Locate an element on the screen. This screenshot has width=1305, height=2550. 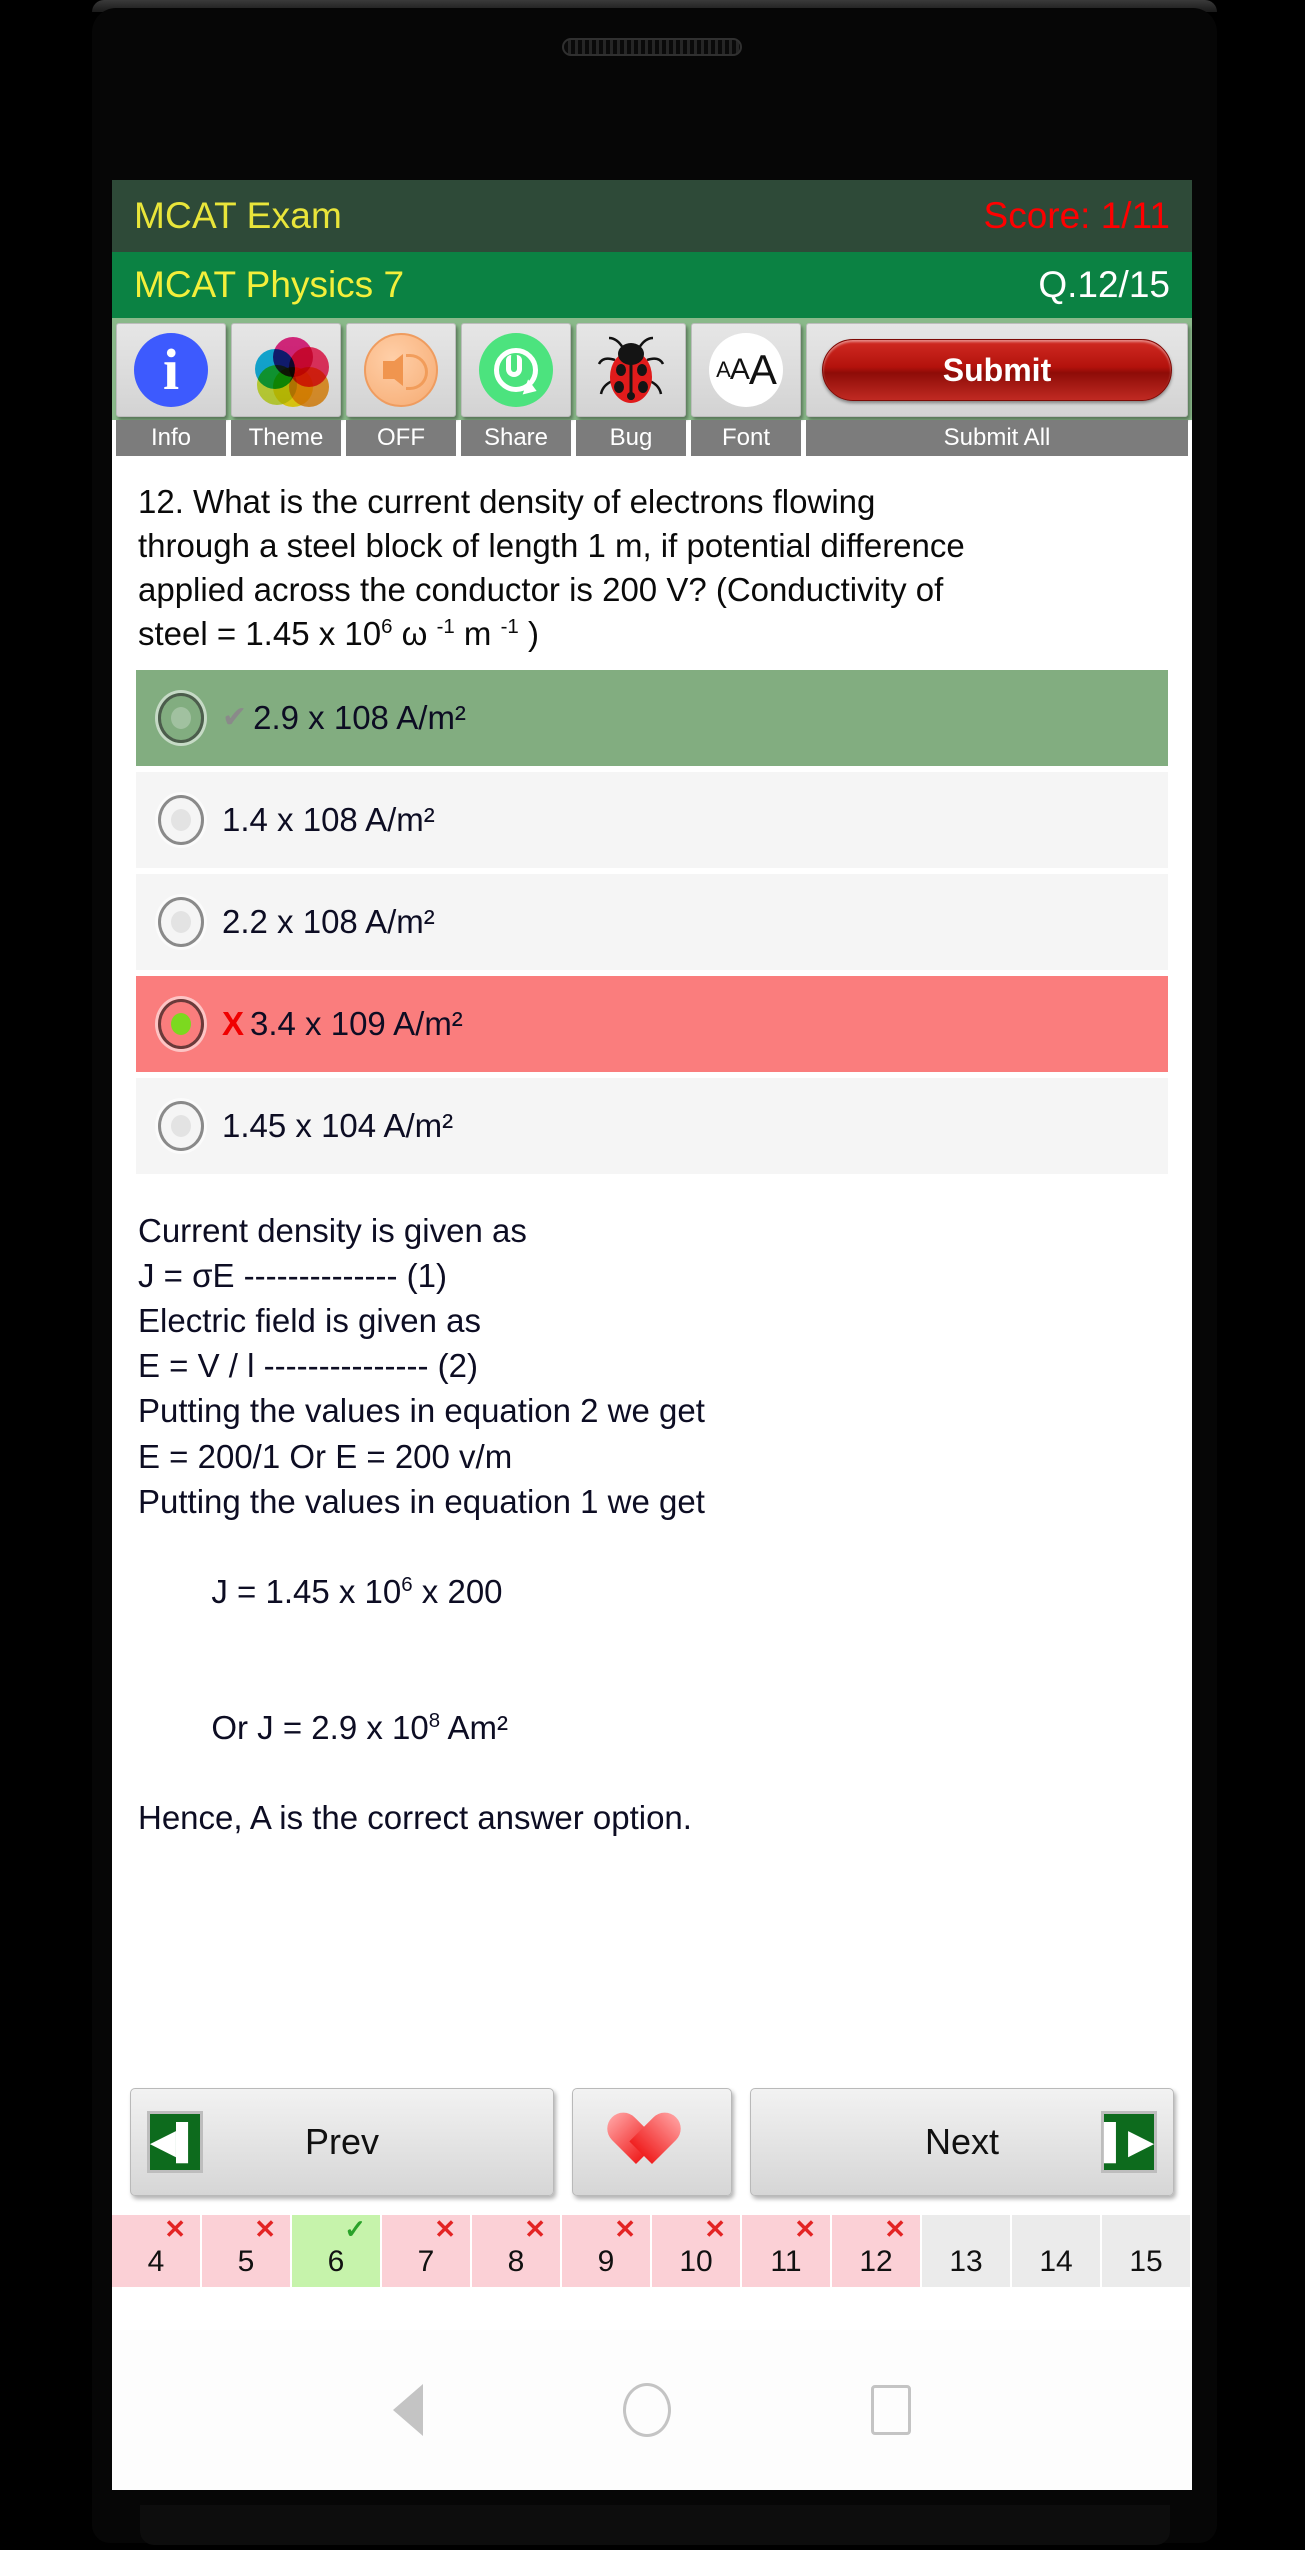
skip-back-icon: ◀▌ is located at coordinates (175, 2142).